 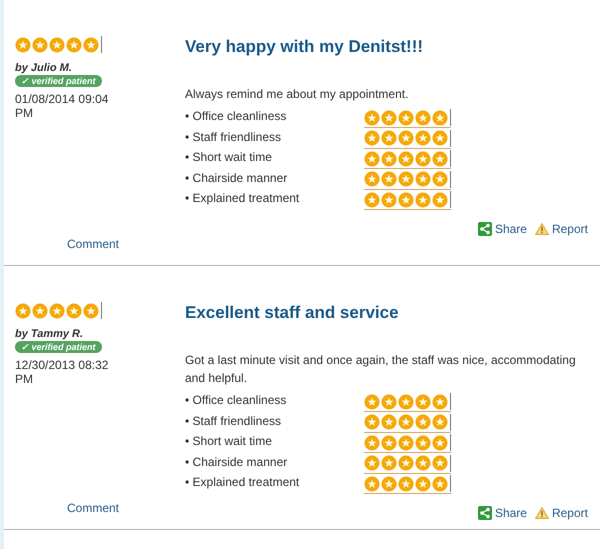 What do you see at coordinates (304, 47) in the screenshot?
I see `review-title: Very happy with my Denitst!!!` at bounding box center [304, 47].